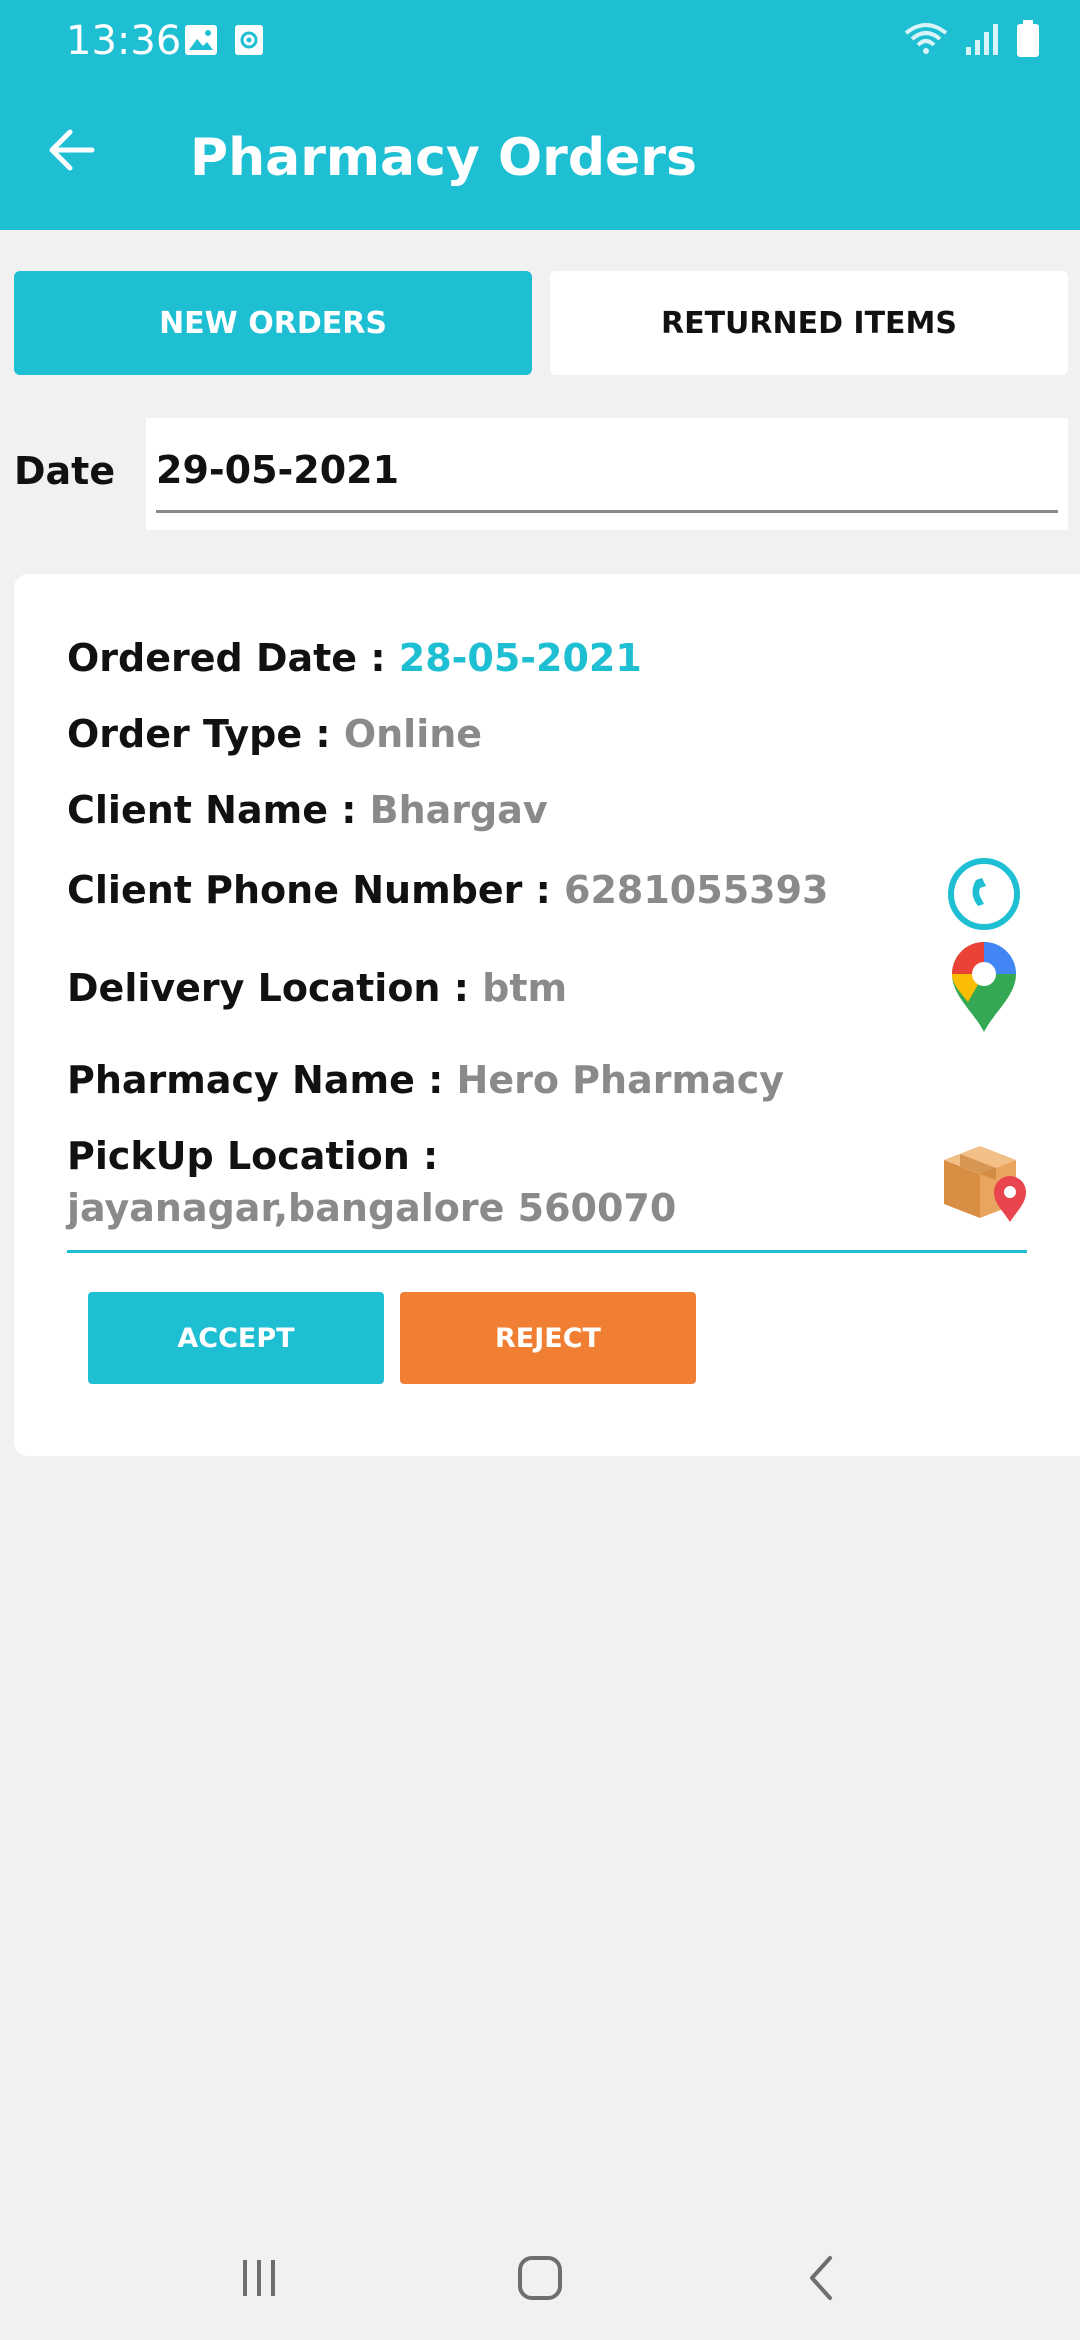 The image size is (1080, 2340). Describe the element at coordinates (1028, 41) in the screenshot. I see `battery-icon` at that location.